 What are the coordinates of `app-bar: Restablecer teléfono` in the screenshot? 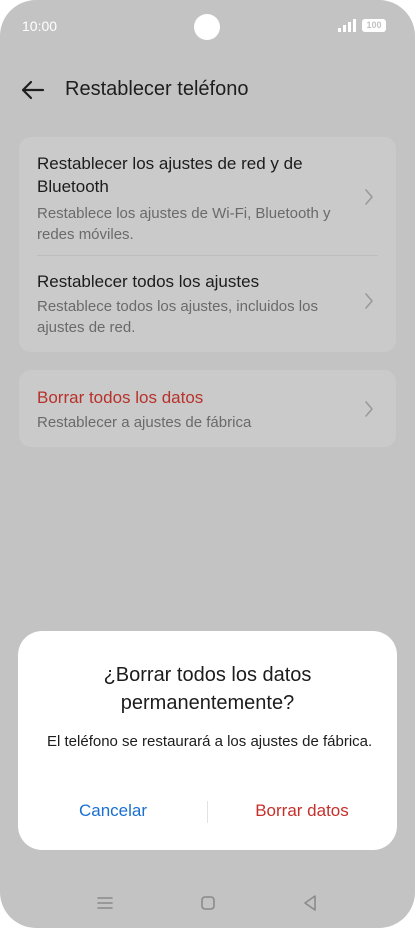 It's located at (207, 90).